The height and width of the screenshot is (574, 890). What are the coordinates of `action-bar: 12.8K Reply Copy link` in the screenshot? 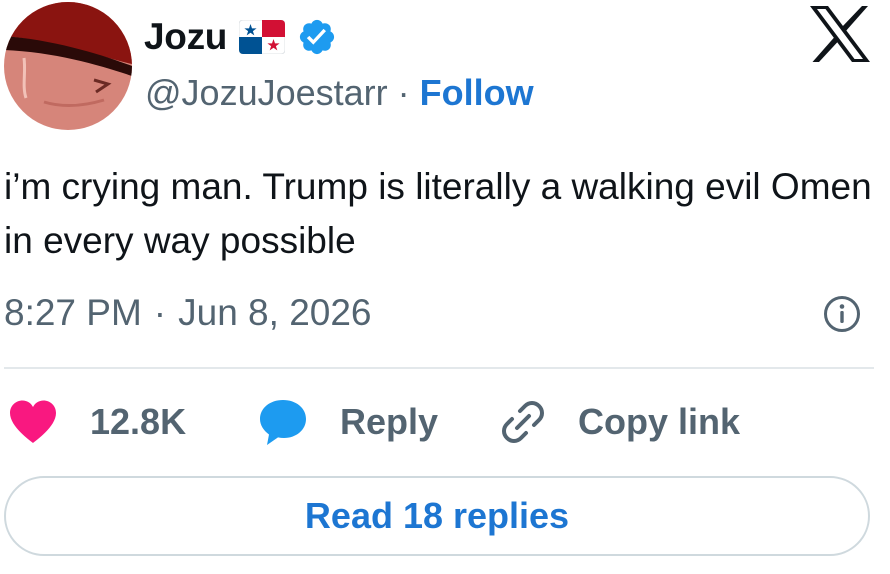 It's located at (445, 422).